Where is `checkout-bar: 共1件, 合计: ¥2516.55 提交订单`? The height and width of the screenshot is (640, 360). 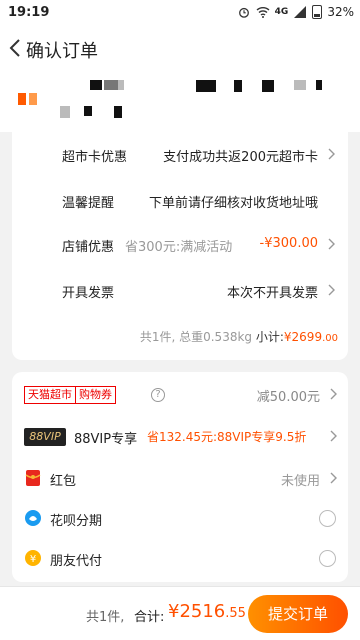
checkout-bar: 共1件, 合计: ¥2516.55 提交订单 is located at coordinates (180, 613).